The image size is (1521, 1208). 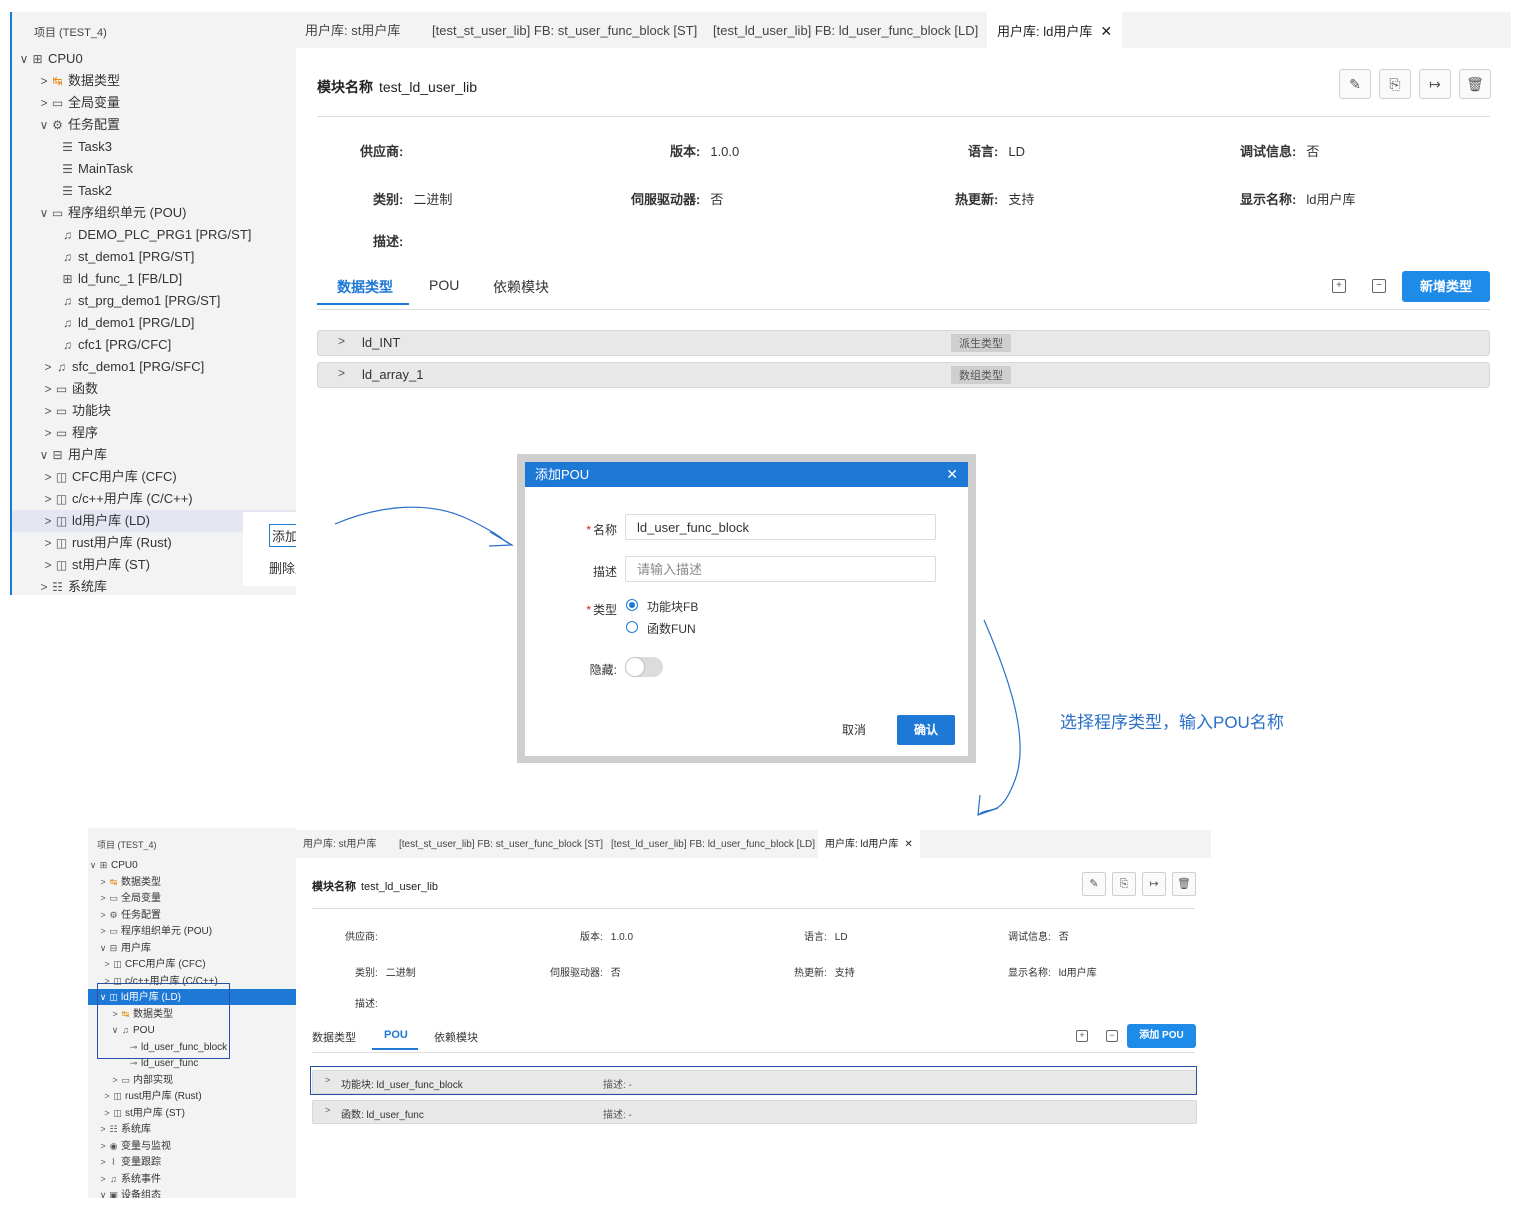 What do you see at coordinates (113, 881) in the screenshot?
I see `datatype-icon: ↹` at bounding box center [113, 881].